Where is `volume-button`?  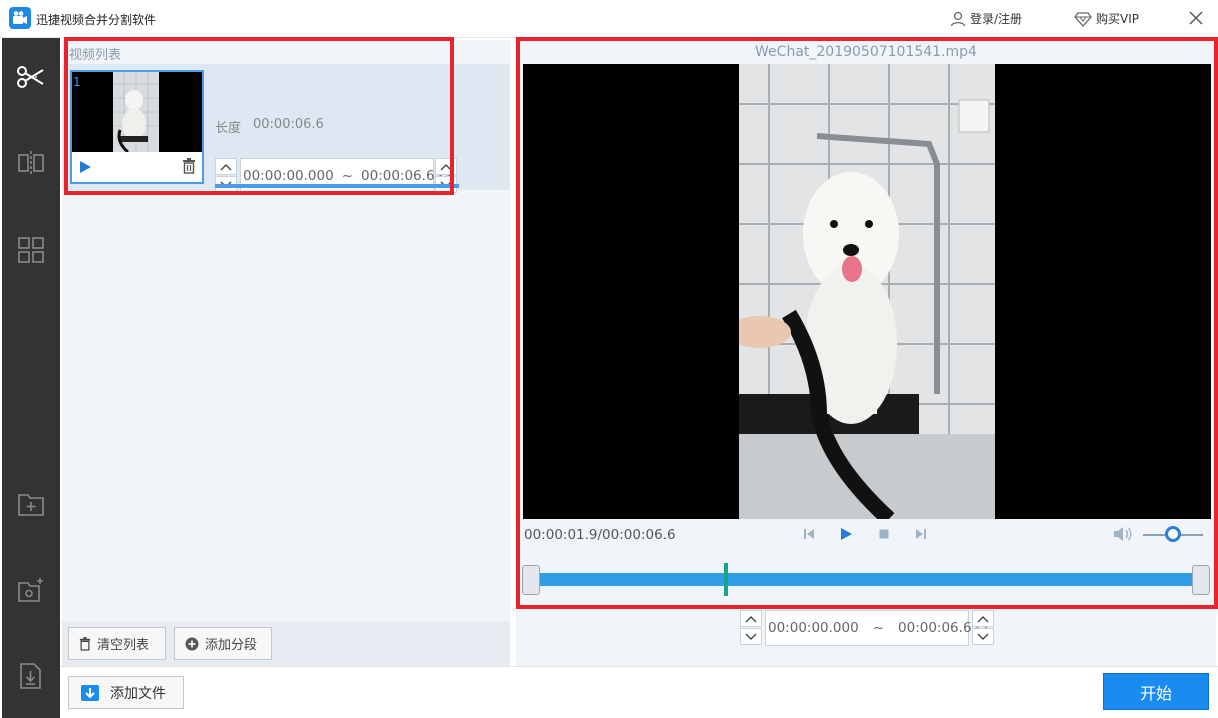
volume-button is located at coordinates (1123, 536).